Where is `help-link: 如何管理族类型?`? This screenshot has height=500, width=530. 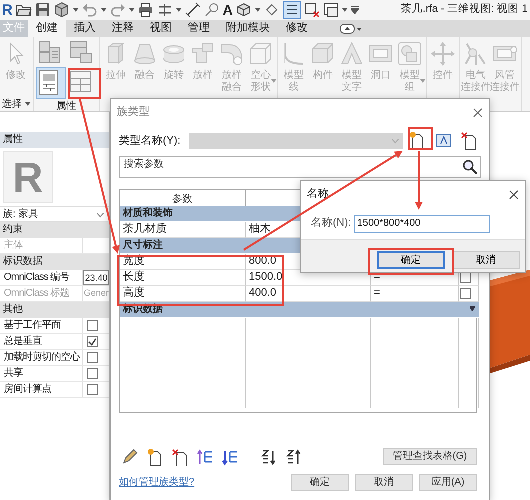 help-link: 如何管理族类型? is located at coordinates (157, 482).